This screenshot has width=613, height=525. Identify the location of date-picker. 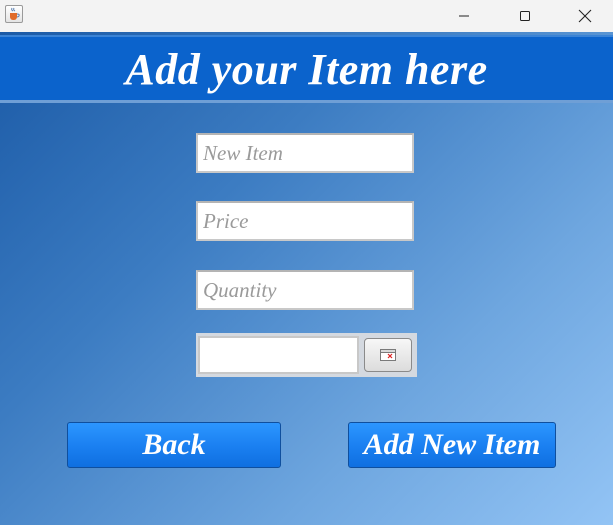
(306, 355).